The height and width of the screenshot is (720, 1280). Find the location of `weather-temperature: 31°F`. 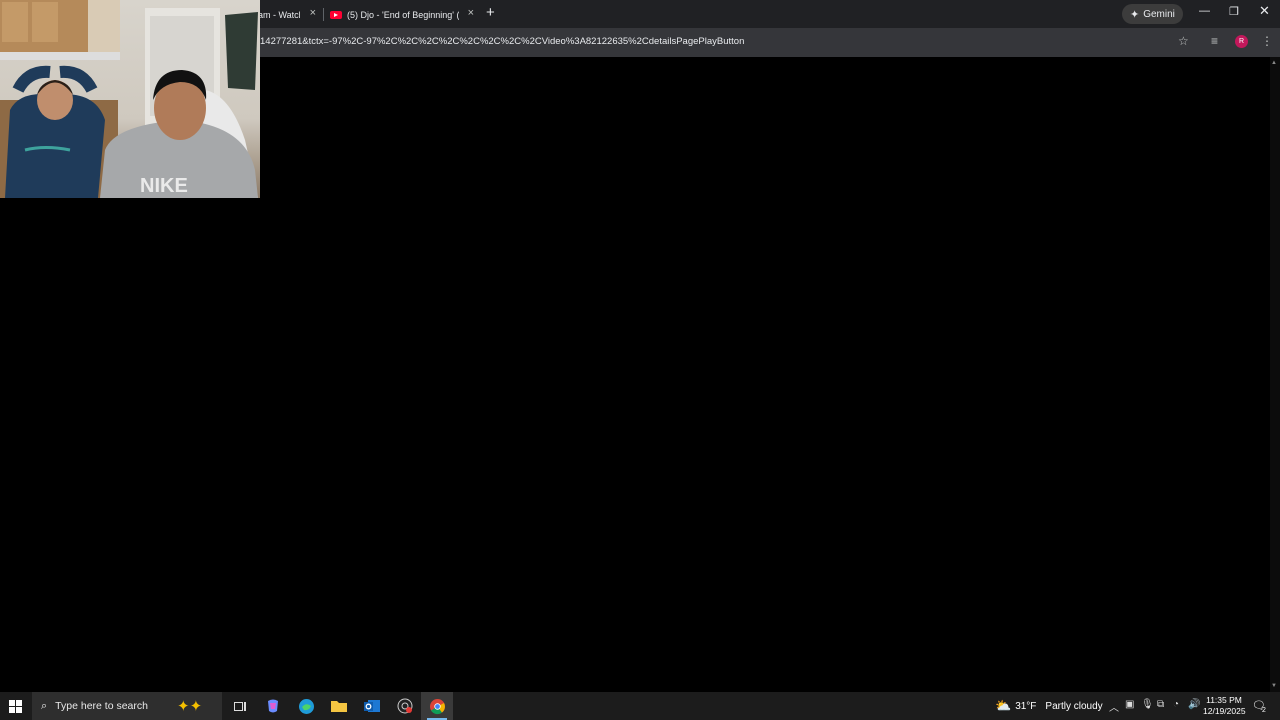

weather-temperature: 31°F is located at coordinates (1026, 706).